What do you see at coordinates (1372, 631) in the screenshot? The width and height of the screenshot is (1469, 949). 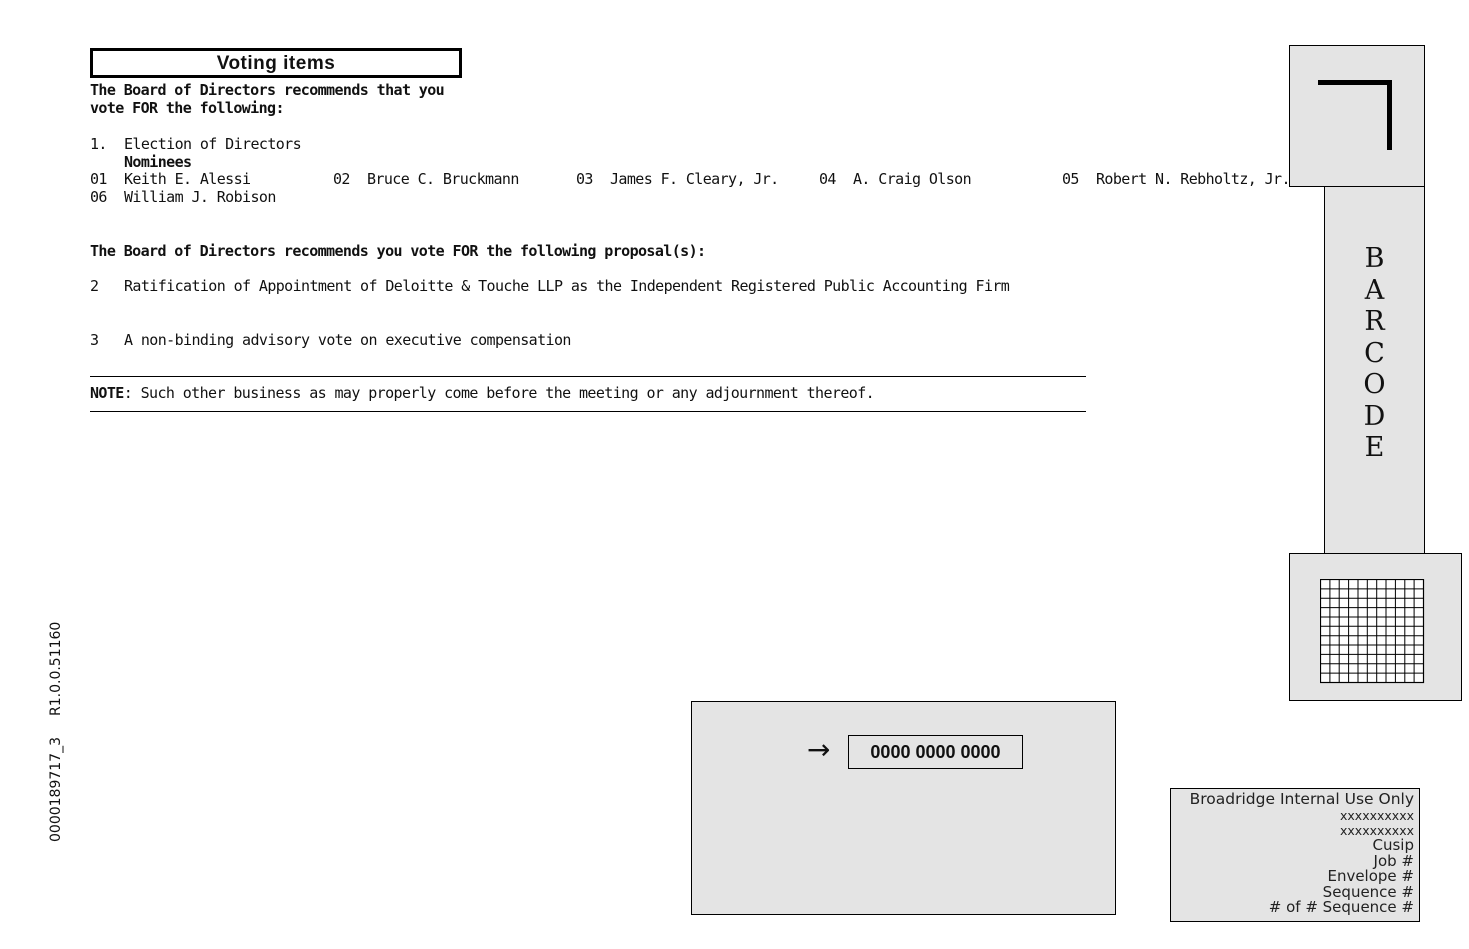 I see `grid-code-icon` at bounding box center [1372, 631].